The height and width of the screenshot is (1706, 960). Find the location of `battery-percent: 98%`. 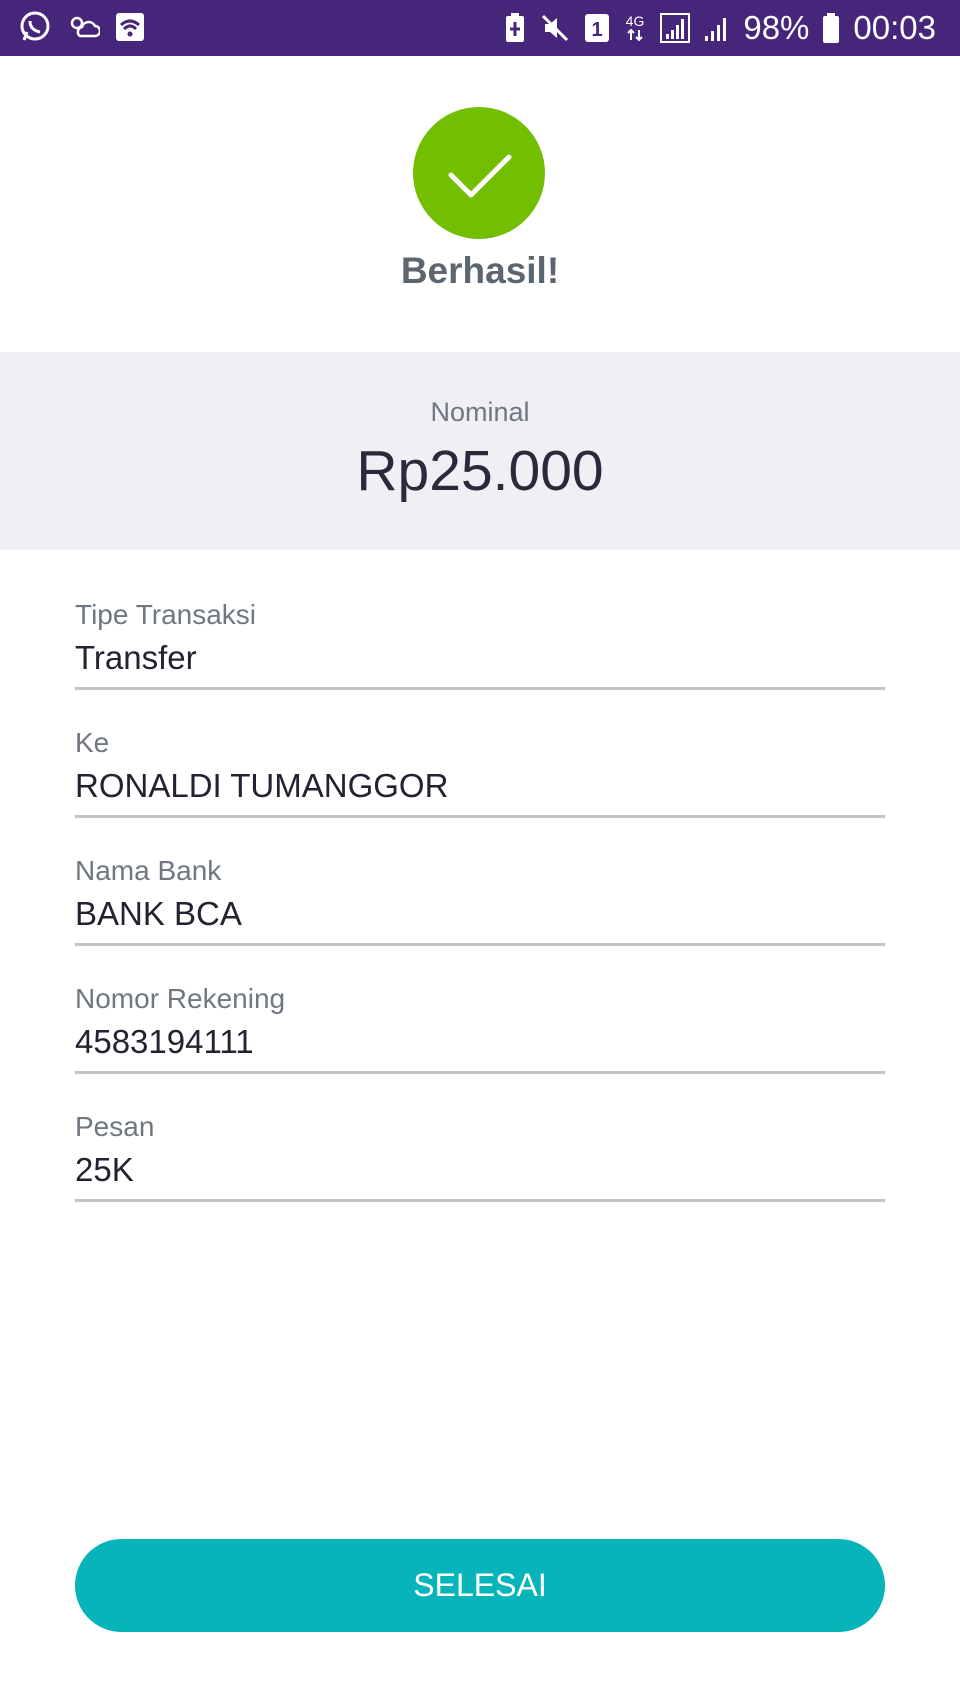

battery-percent: 98% is located at coordinates (776, 27).